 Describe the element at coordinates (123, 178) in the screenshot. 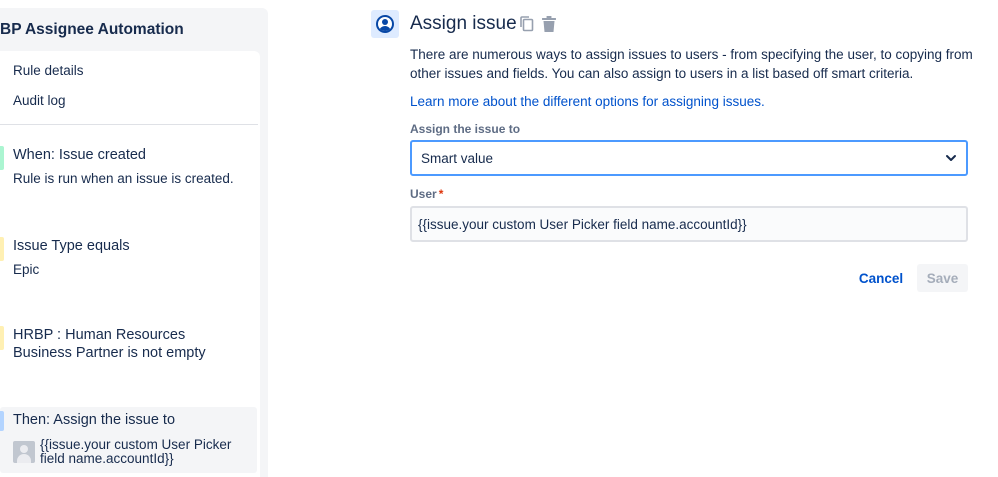

I see `step-description: Rule is run when an issue is created.` at that location.